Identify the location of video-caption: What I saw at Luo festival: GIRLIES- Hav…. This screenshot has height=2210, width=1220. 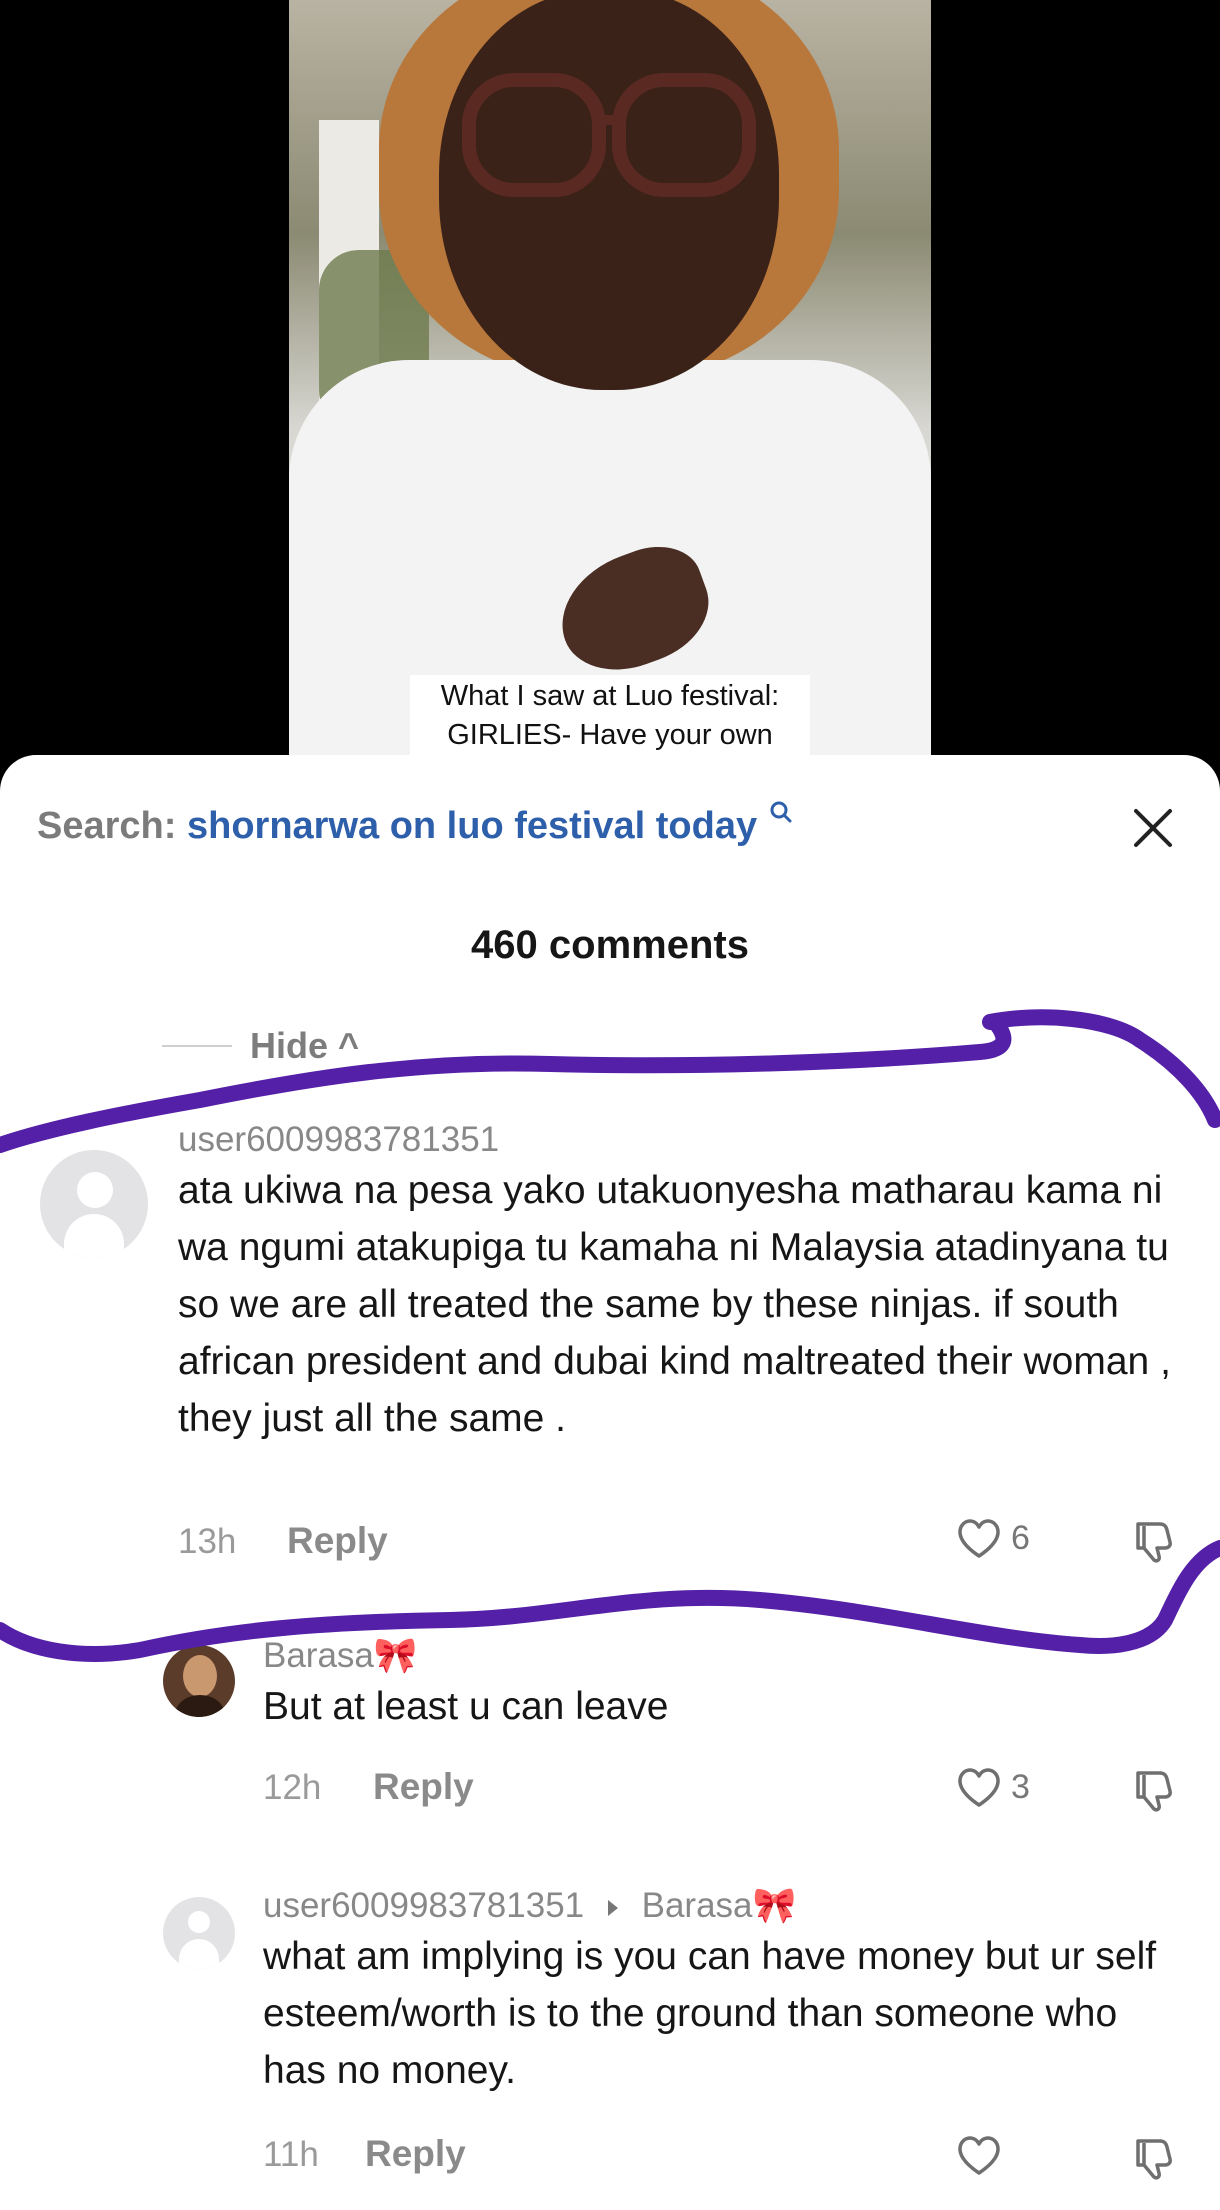
(610, 718).